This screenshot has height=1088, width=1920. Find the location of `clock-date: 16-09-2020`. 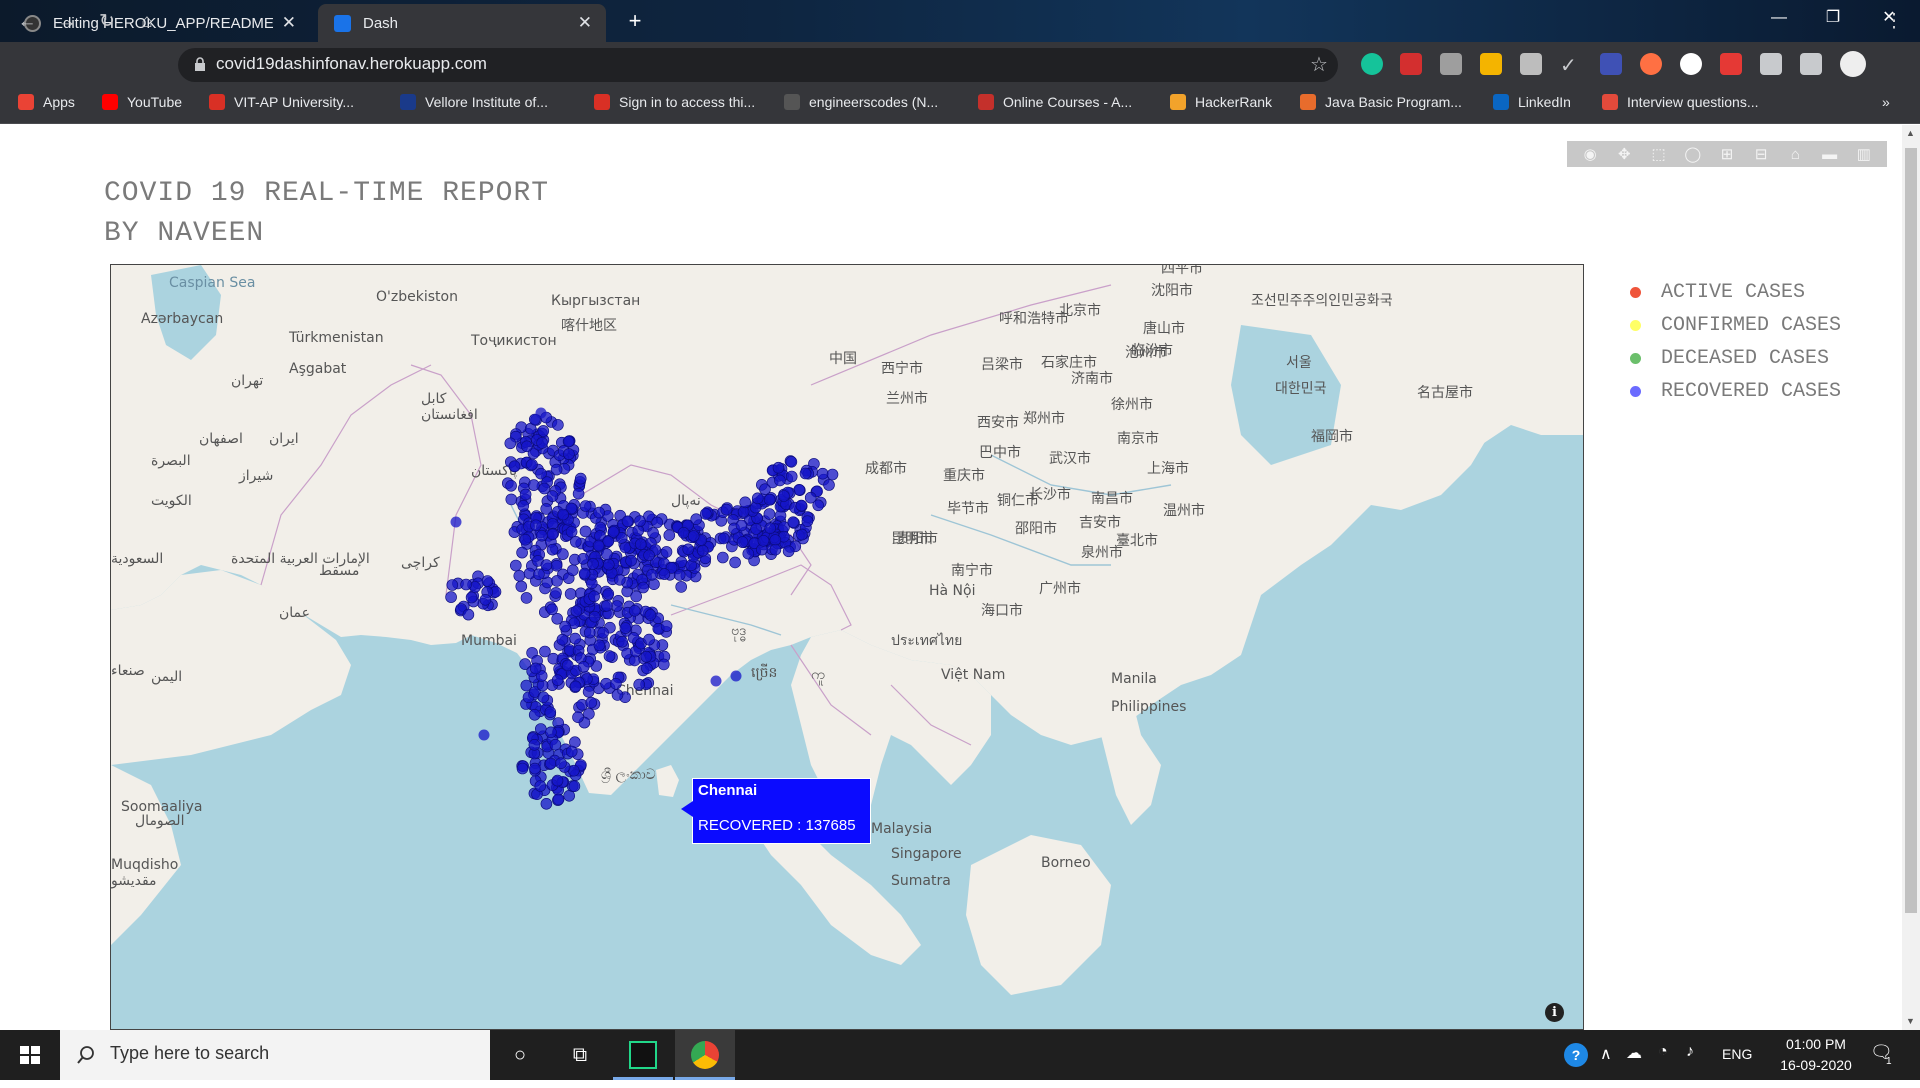

clock-date: 16-09-2020 is located at coordinates (1816, 1065).